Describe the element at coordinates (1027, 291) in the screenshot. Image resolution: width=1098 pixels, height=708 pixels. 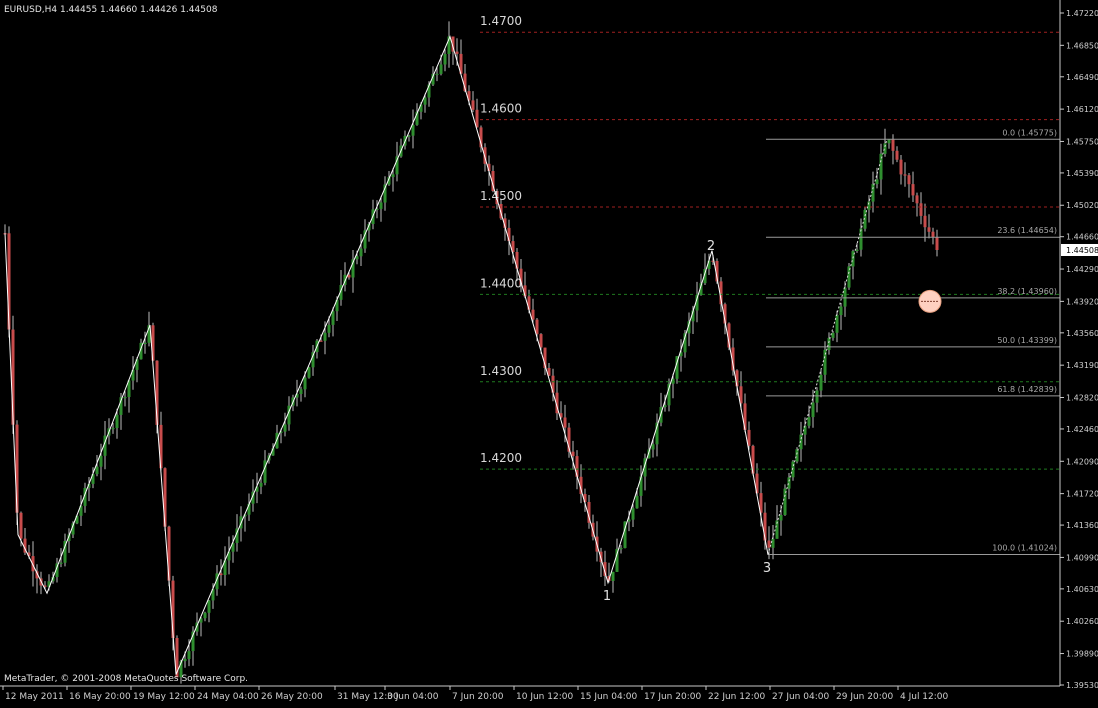
I see `fib-label: 38.2 (1.43960)` at that location.